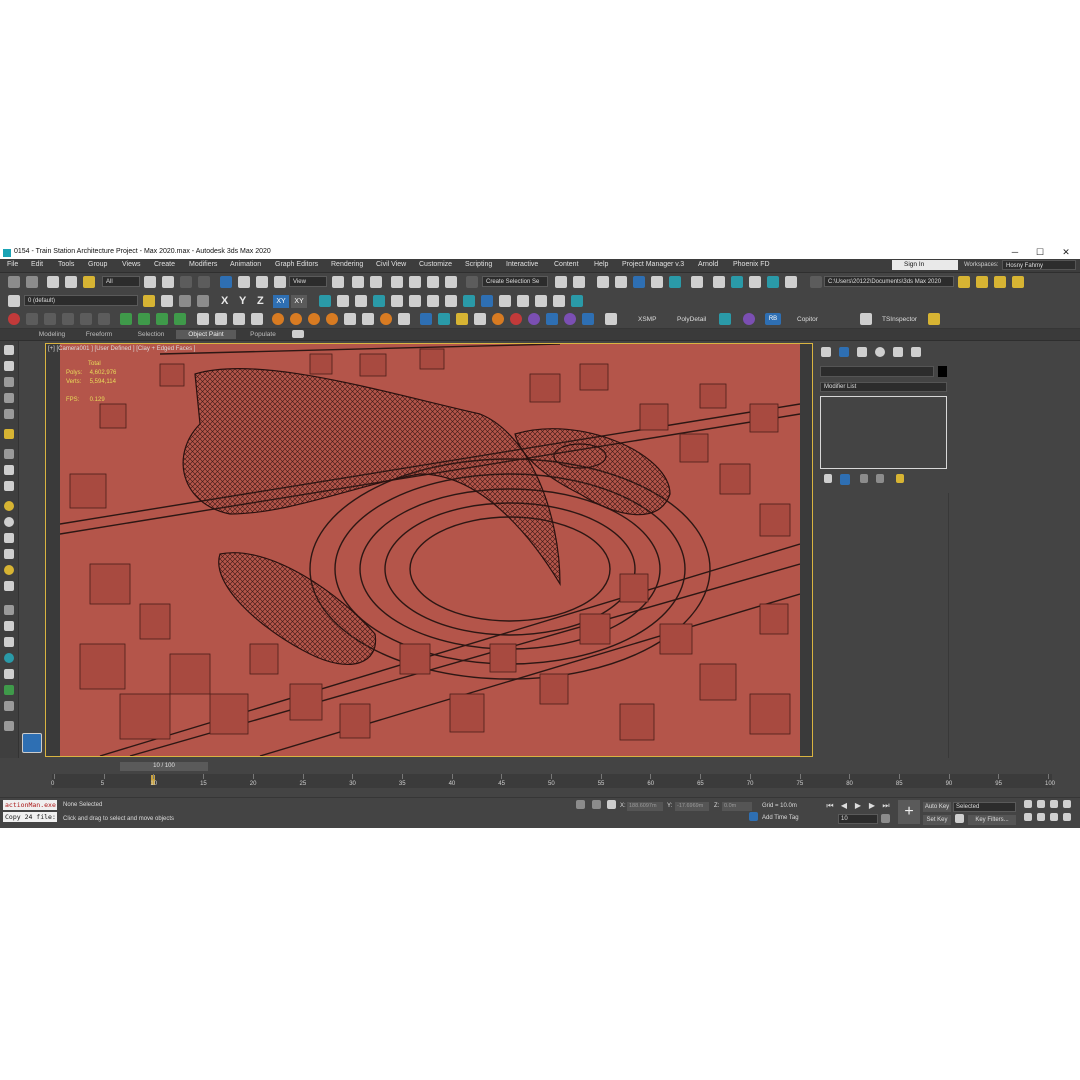 The image size is (1080, 1080). What do you see at coordinates (376, 282) in the screenshot?
I see `keyboard-shortcut-icon` at bounding box center [376, 282].